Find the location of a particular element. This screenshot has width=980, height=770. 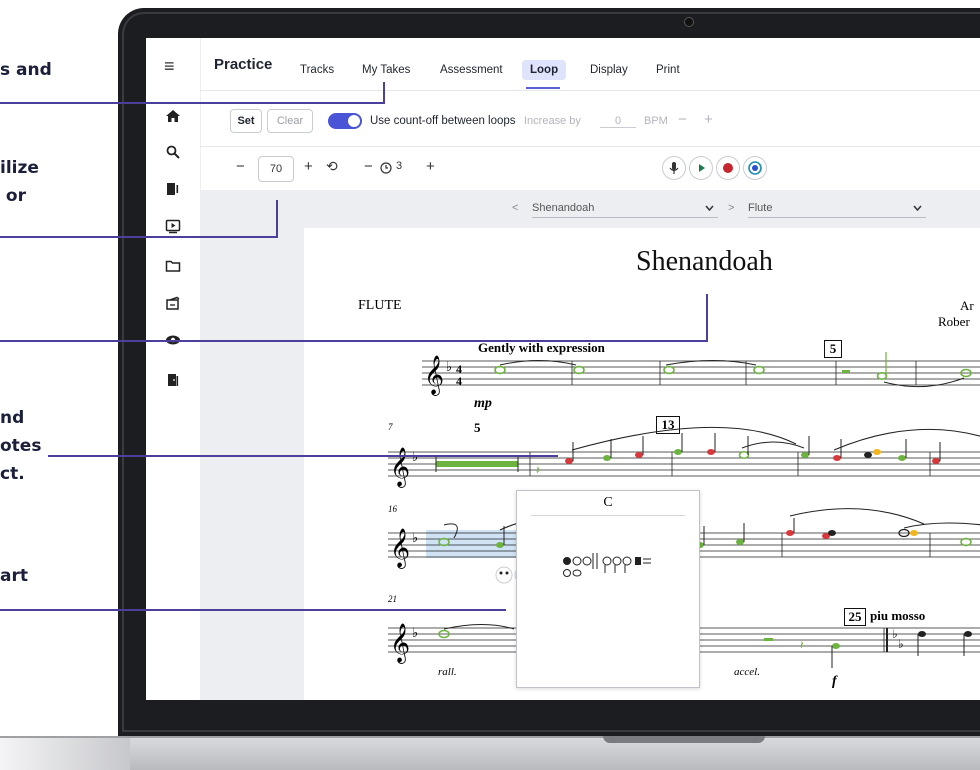

tempo-plus-button: + is located at coordinates (308, 166).